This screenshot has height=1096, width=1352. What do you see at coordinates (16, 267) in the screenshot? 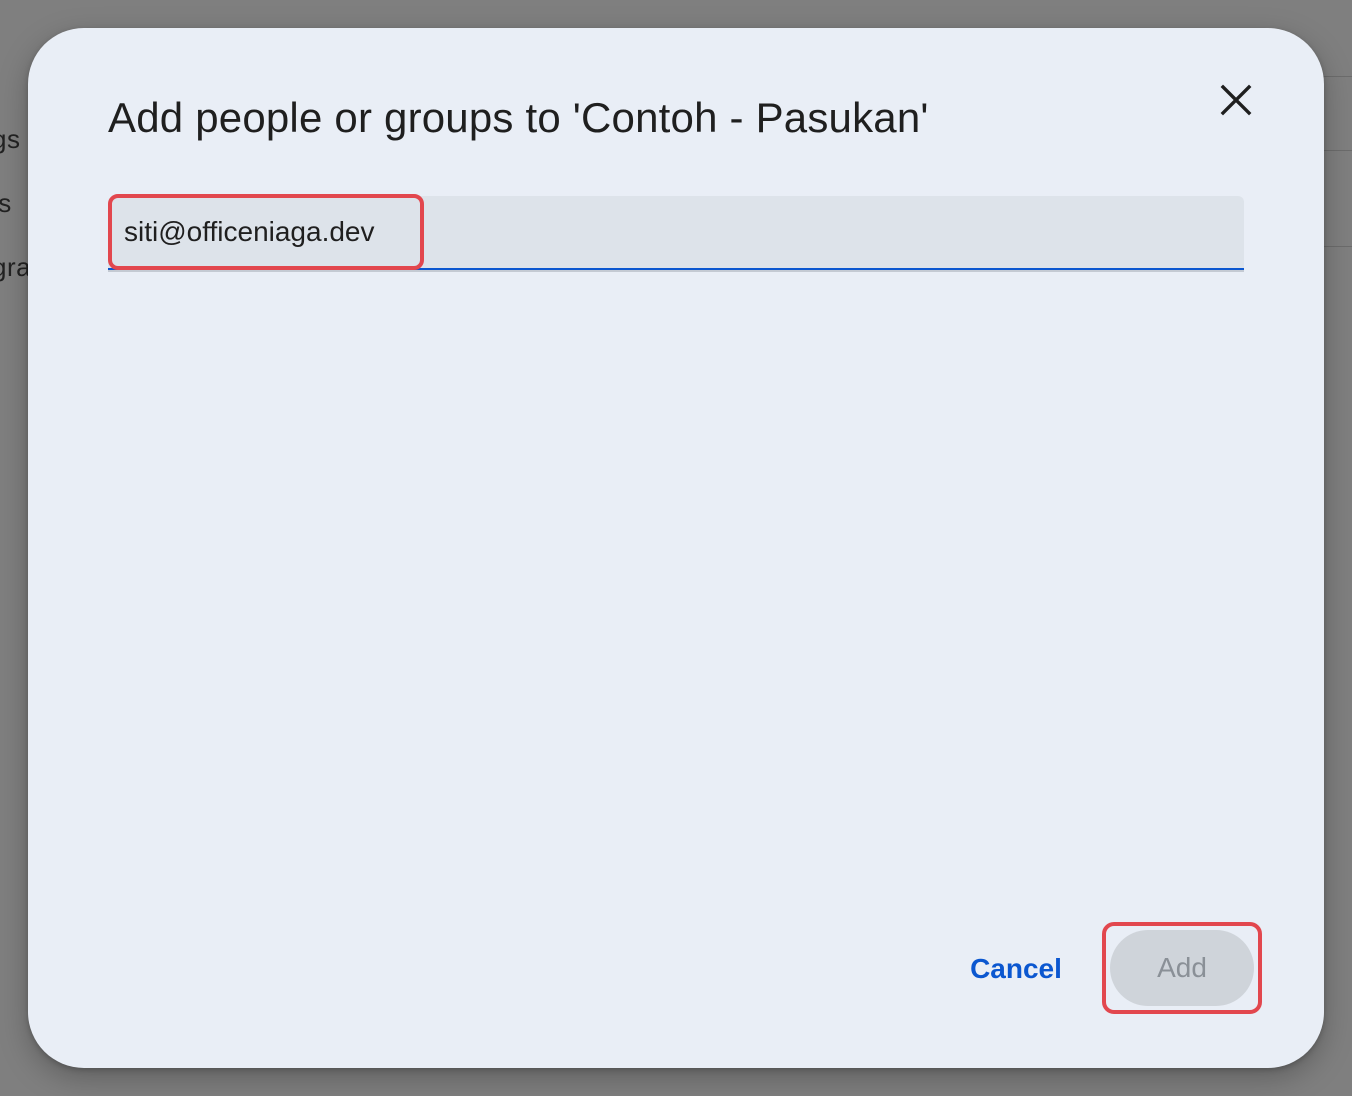
I see `background-sidebar-text: gra` at bounding box center [16, 267].